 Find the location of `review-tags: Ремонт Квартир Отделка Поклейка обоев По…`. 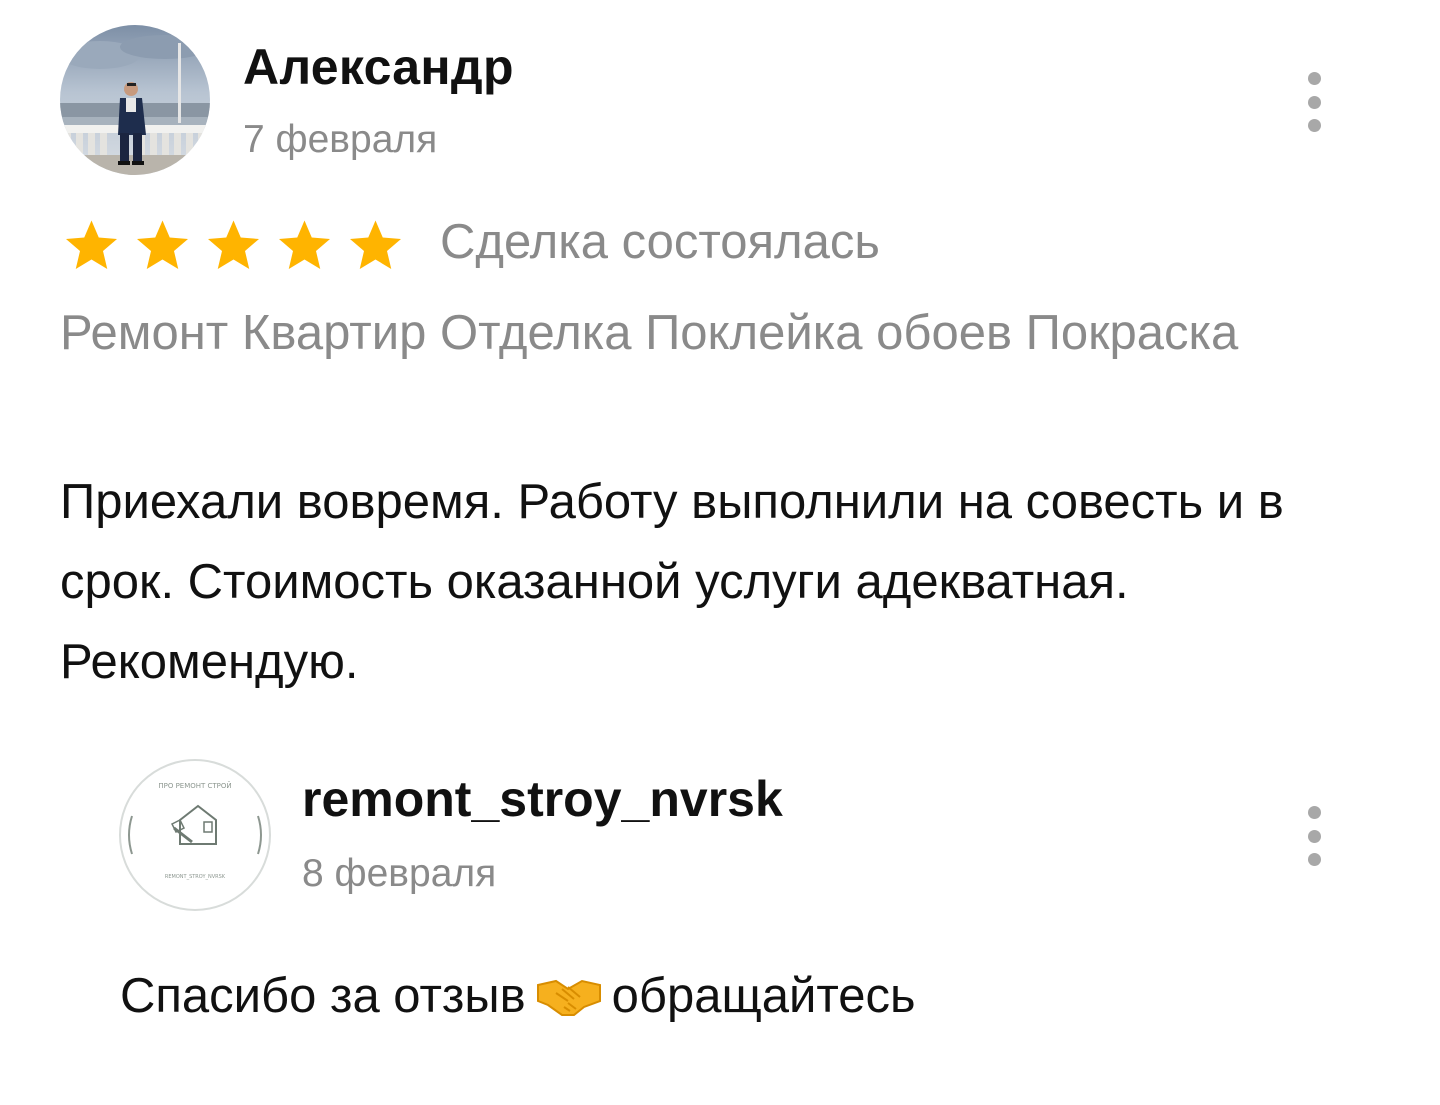

review-tags: Ремонт Квартир Отделка Поклейка обоев По… is located at coordinates (649, 333).